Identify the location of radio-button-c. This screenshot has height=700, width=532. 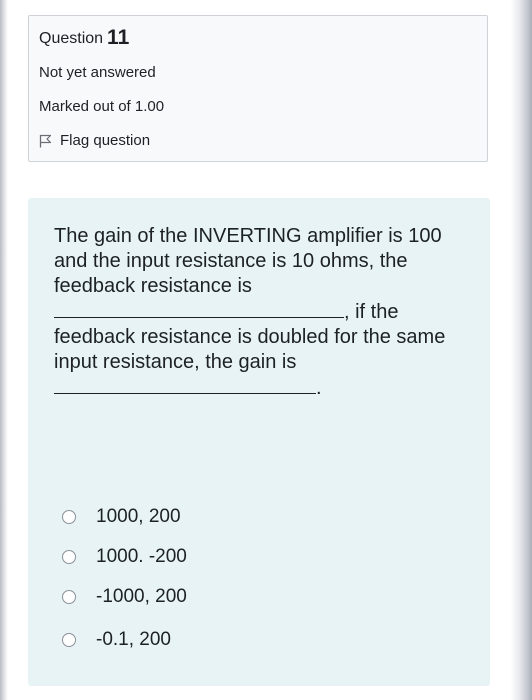
(69, 597).